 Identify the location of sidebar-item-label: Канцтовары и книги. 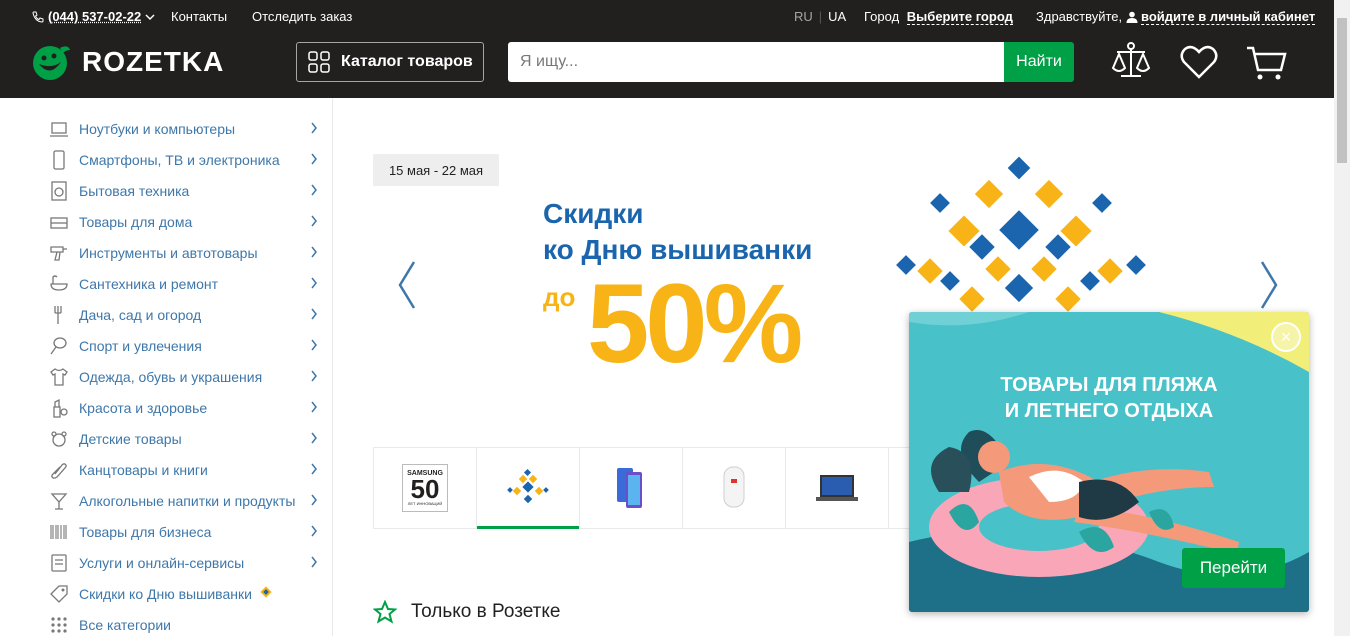
(143, 469).